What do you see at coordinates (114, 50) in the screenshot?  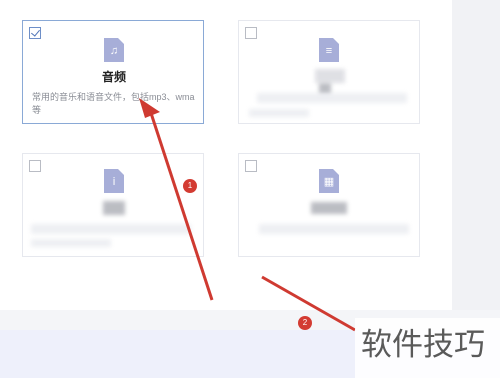 I see `music-file-icon: ♫` at bounding box center [114, 50].